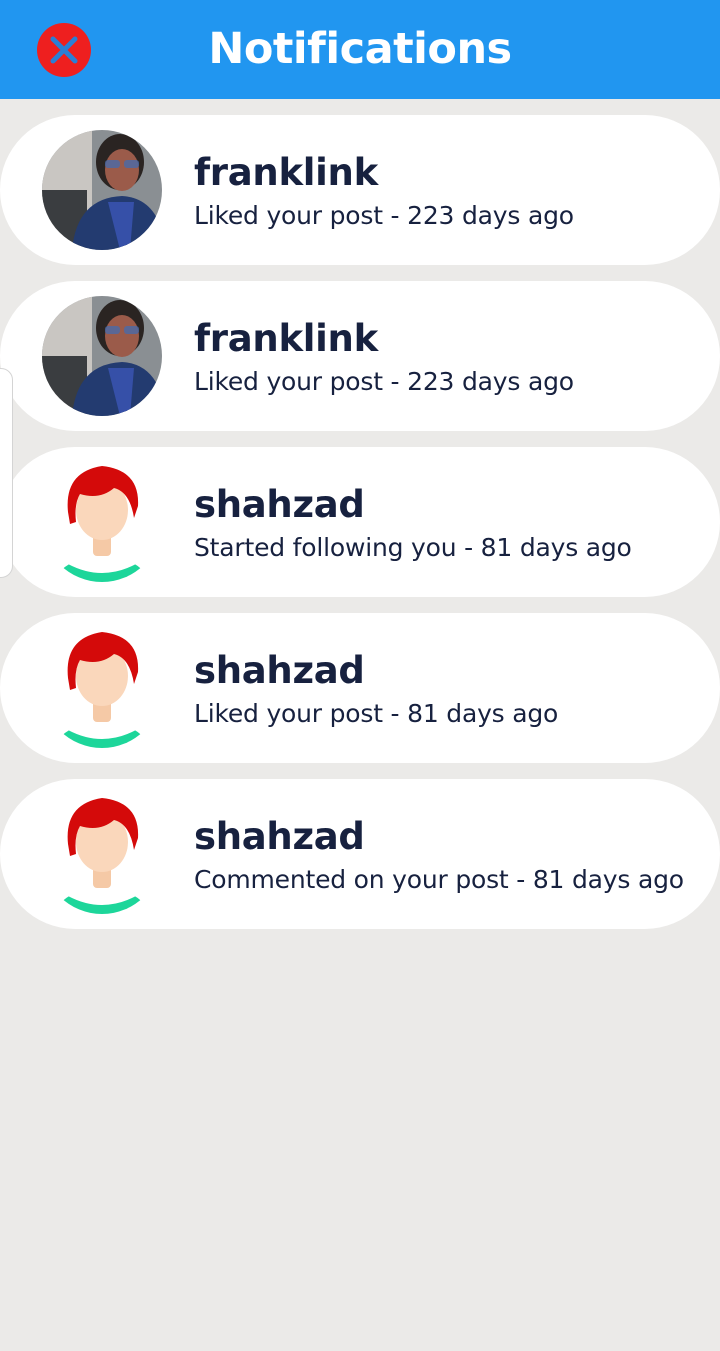 This screenshot has height=1351, width=720. Describe the element at coordinates (376, 713) in the screenshot. I see `notification-message: Liked your post - 81 days ago` at that location.